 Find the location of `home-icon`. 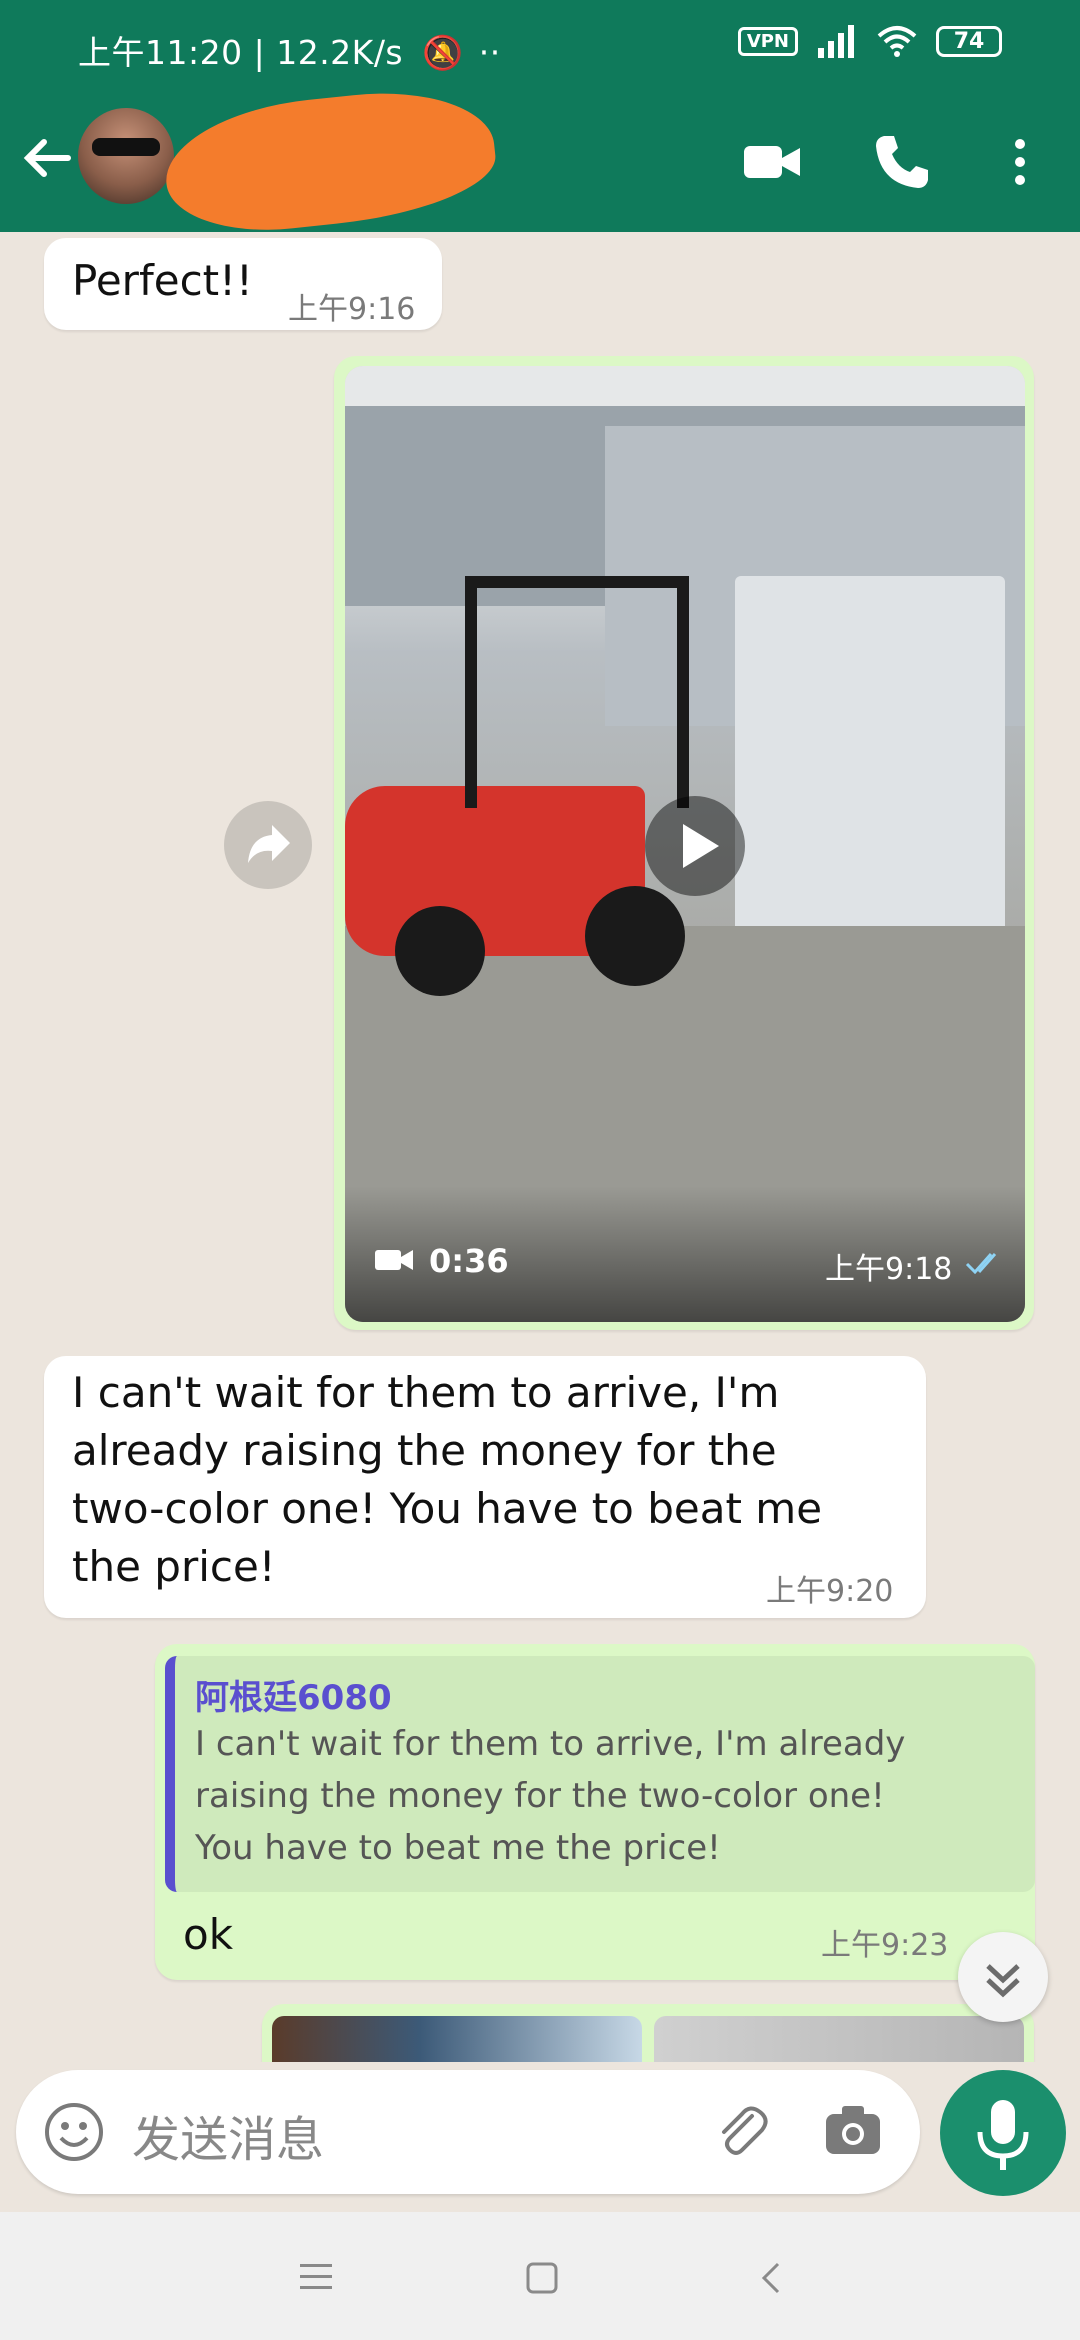

home-icon is located at coordinates (542, 2278).